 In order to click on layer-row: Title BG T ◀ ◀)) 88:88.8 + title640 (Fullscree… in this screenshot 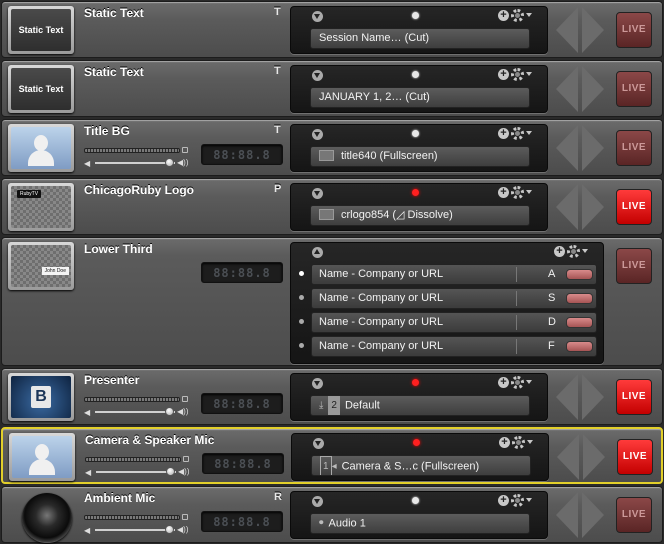, I will do `click(332, 147)`.